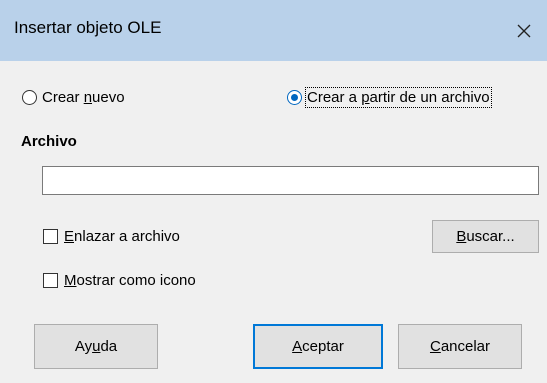  I want to click on checkbox-link-to-file-label: Enlazar a archivo, so click(122, 236).